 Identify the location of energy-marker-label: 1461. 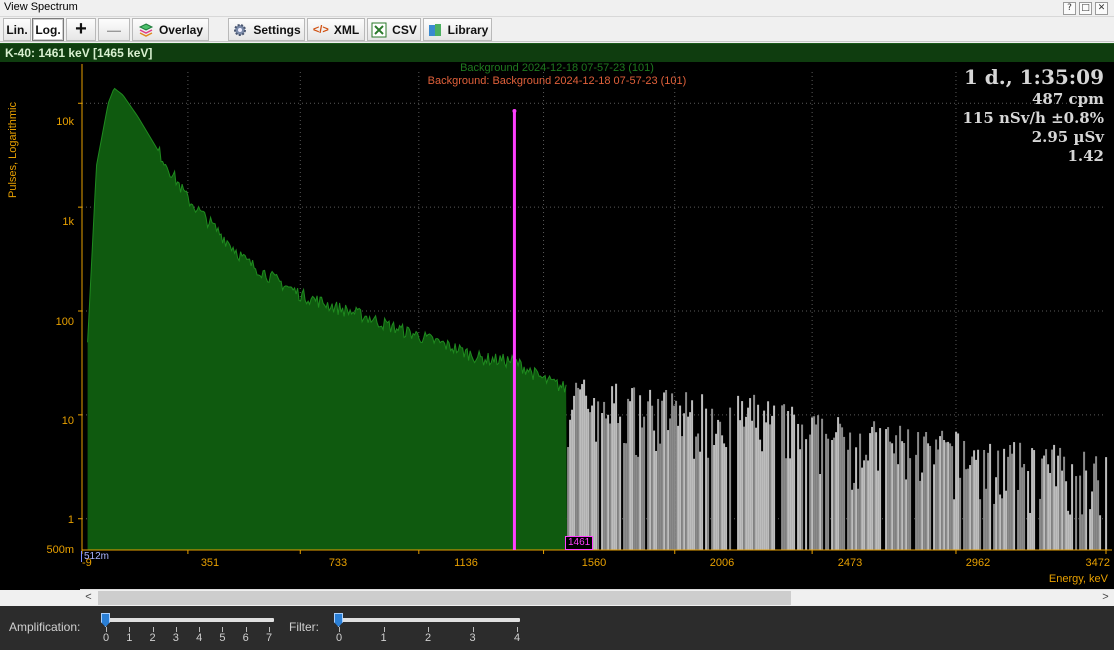
(579, 543).